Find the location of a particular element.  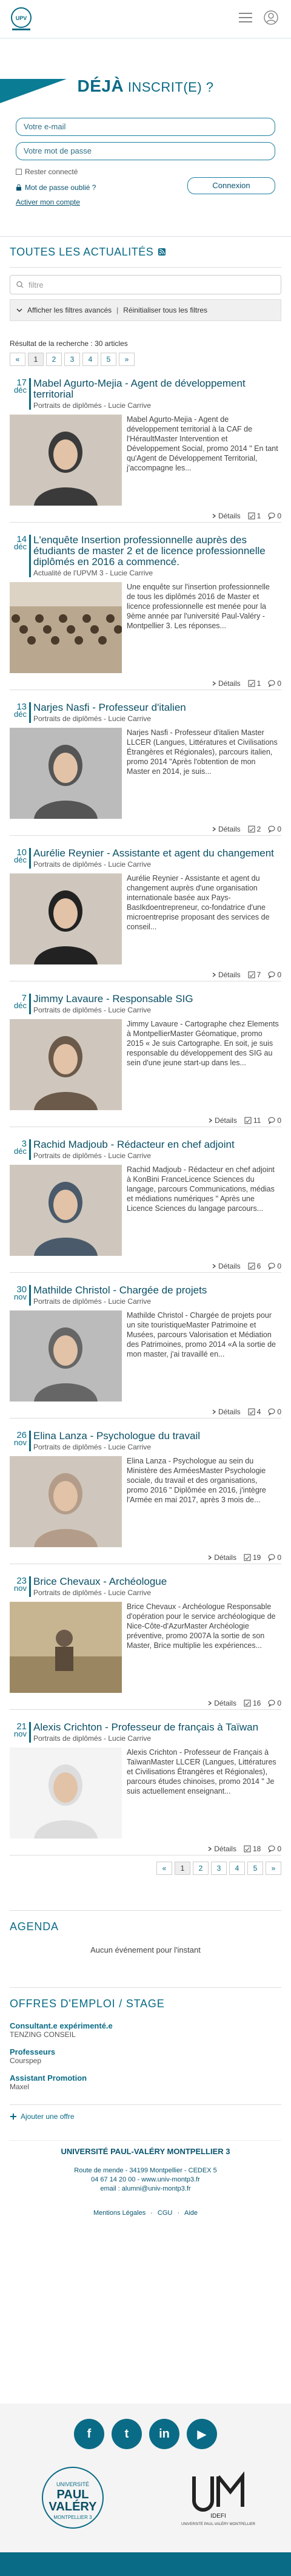

legal-link-mentions: Mentions Légales is located at coordinates (119, 2213).